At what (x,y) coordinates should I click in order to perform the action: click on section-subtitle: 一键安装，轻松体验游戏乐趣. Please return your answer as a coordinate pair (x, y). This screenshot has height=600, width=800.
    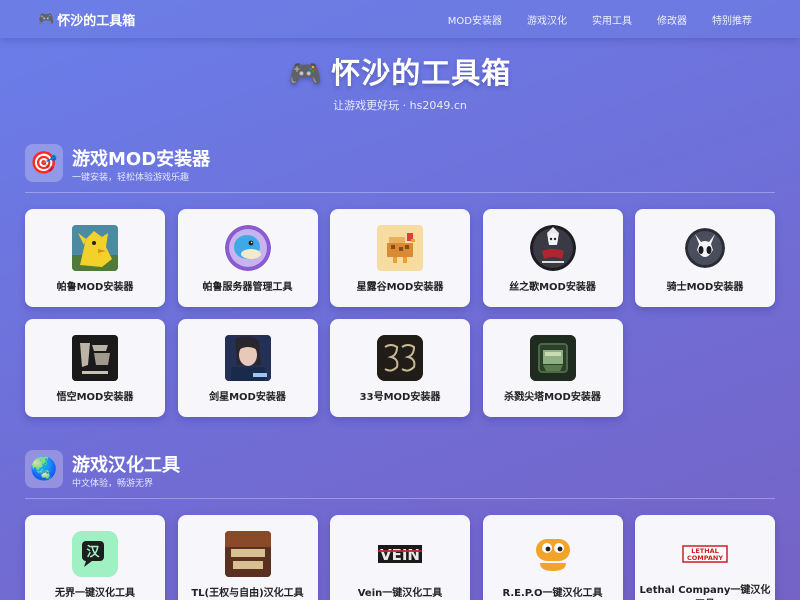
    Looking at the image, I should click on (131, 178).